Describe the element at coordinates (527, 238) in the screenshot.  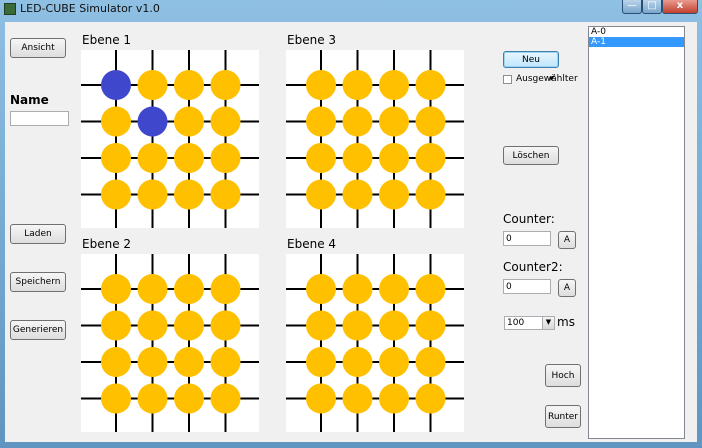
I see `counter-input` at that location.